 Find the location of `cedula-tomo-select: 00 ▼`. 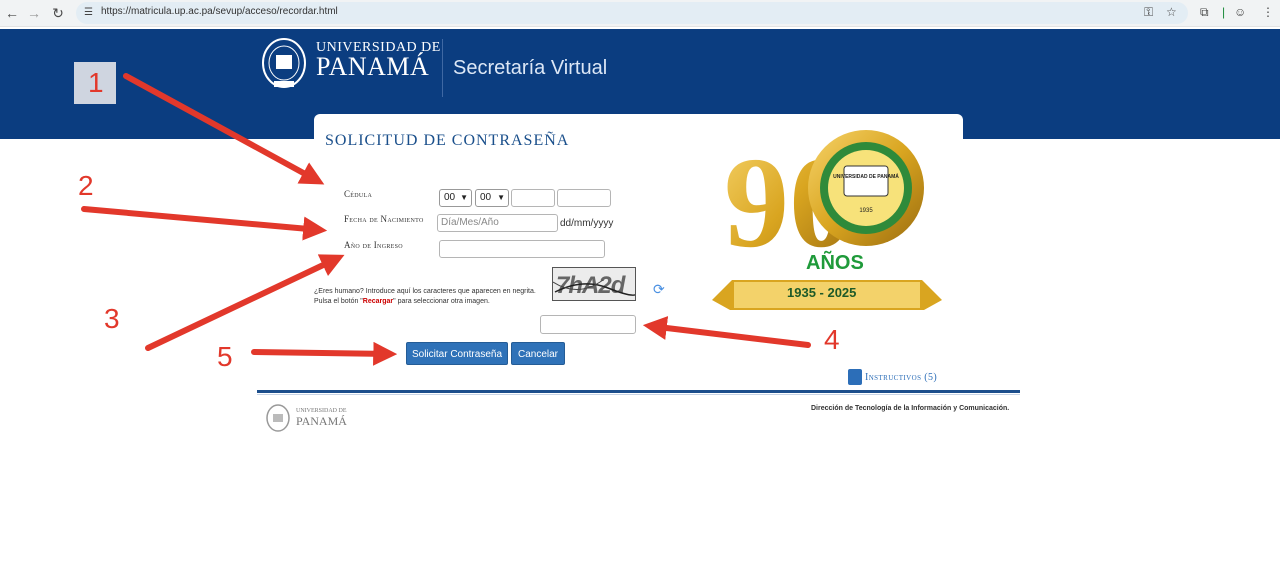

cedula-tomo-select: 00 ▼ is located at coordinates (492, 198).